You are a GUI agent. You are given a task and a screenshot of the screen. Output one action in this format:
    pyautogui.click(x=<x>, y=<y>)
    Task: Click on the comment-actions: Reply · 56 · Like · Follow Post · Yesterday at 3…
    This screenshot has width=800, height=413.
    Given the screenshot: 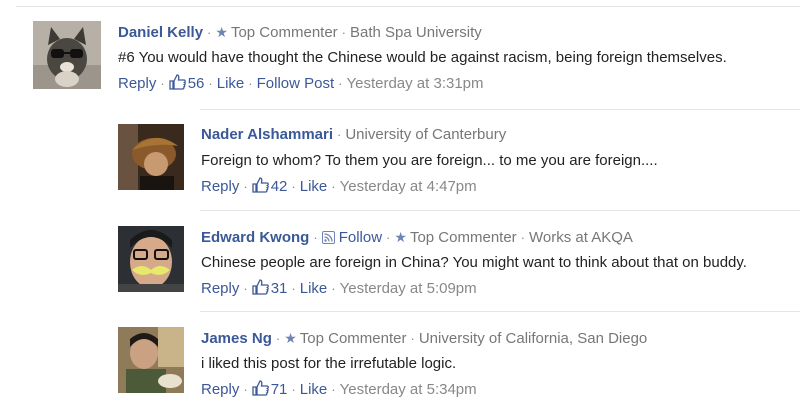 What is the action you would take?
    pyautogui.click(x=458, y=84)
    